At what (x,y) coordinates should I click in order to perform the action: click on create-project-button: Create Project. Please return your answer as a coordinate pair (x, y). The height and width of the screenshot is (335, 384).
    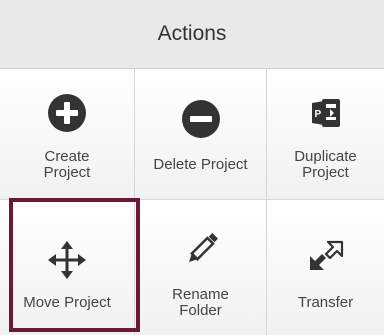
    Looking at the image, I should click on (67, 134).